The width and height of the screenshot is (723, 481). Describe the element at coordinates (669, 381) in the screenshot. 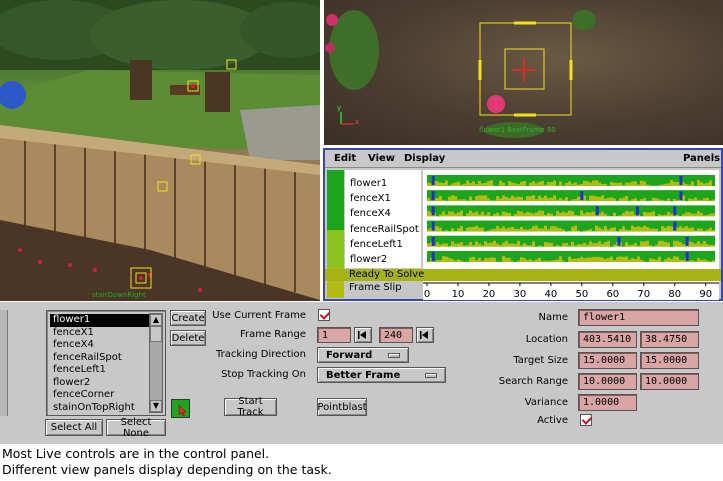

I see `search-height-field: 10.0000` at that location.